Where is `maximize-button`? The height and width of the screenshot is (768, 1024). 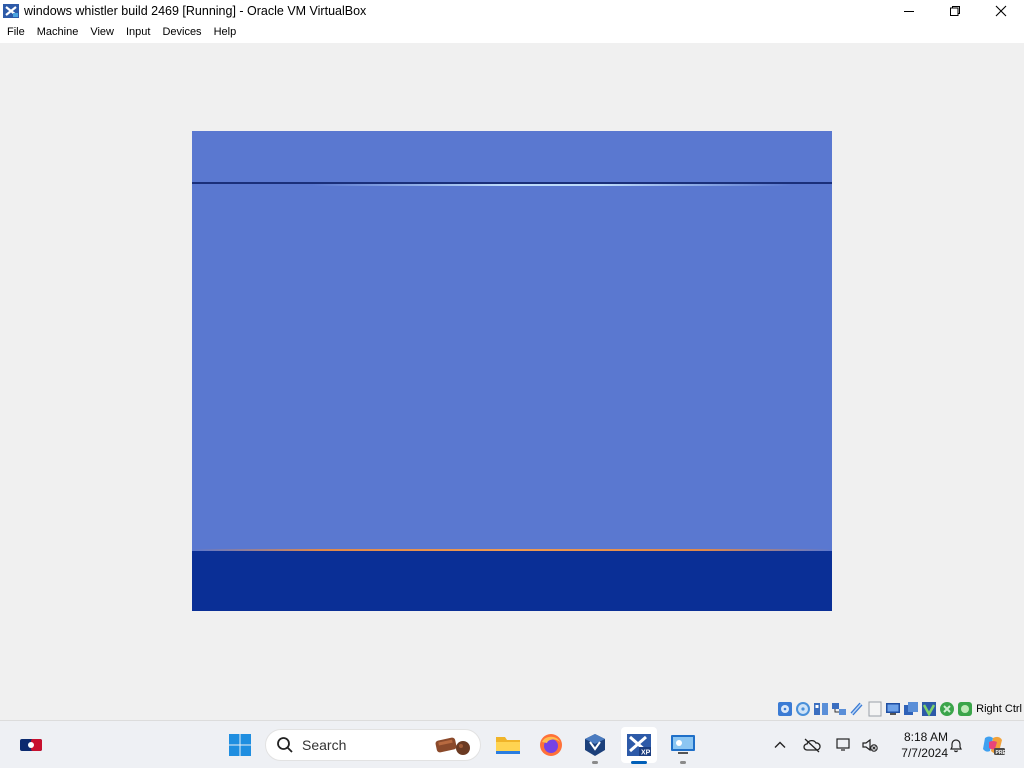 maximize-button is located at coordinates (955, 11).